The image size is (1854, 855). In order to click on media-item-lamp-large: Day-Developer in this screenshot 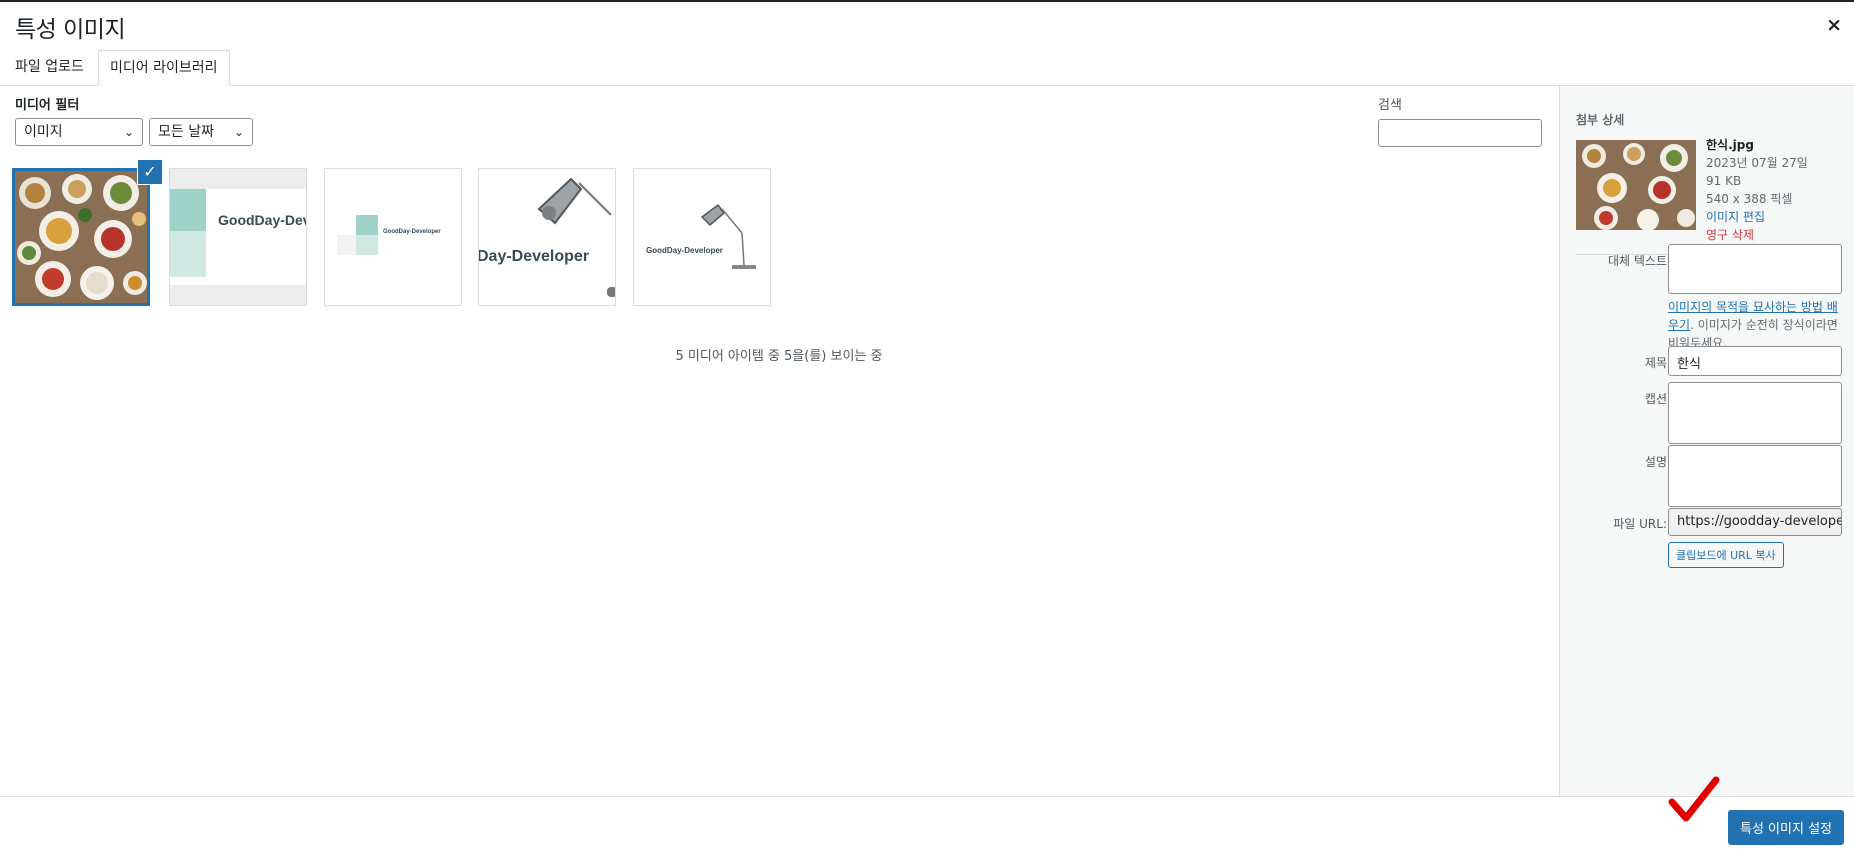, I will do `click(547, 237)`.